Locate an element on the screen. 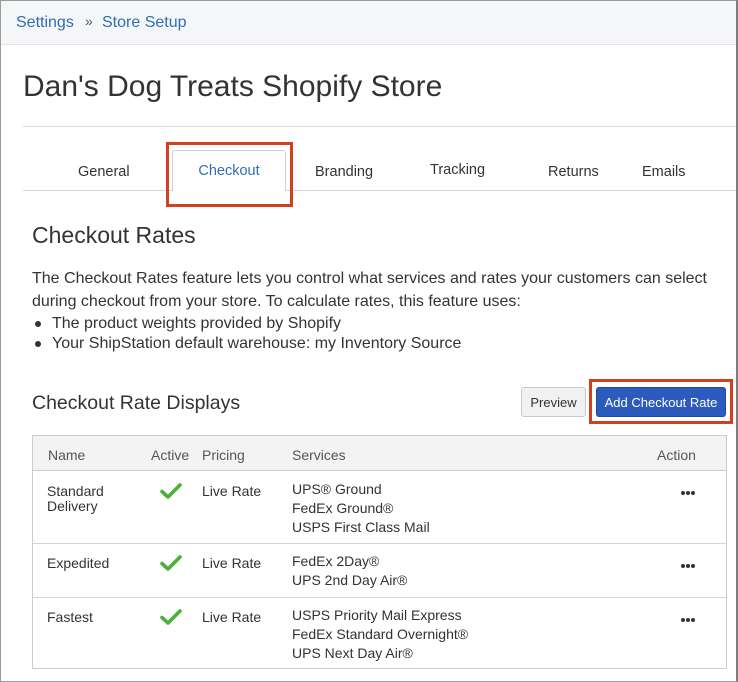 Image resolution: width=738 pixels, height=682 pixels. page-title: Dan's Dog Treats Shopify Store is located at coordinates (233, 86).